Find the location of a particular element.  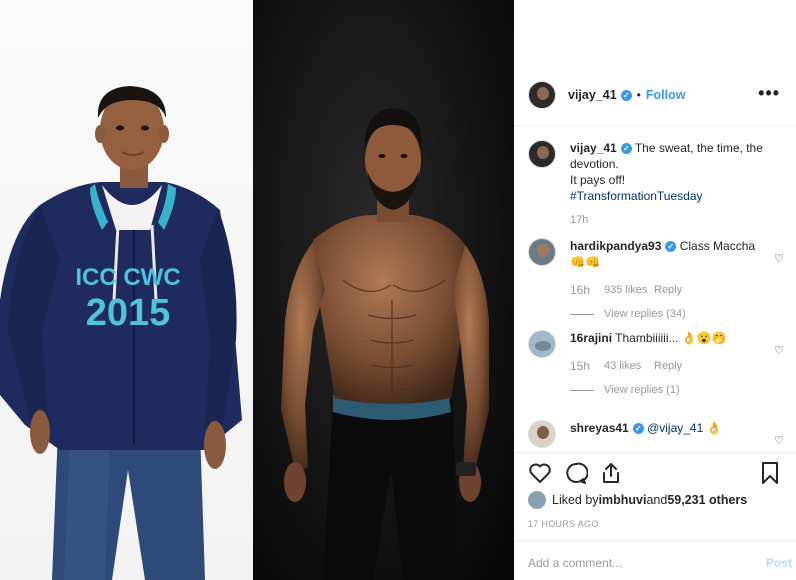

caption-hashtag: #TransformationTuesday is located at coordinates (670, 196).